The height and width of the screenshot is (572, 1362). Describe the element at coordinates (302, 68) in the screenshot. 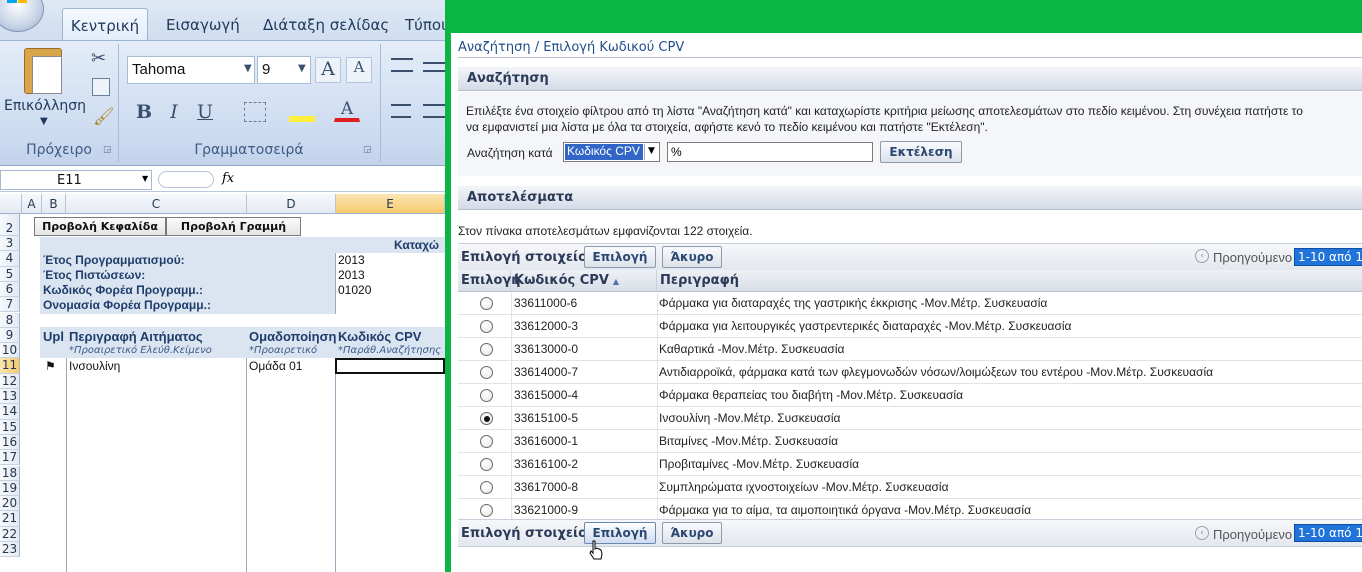

I see `font-size-dropdown-icon: ▼` at that location.